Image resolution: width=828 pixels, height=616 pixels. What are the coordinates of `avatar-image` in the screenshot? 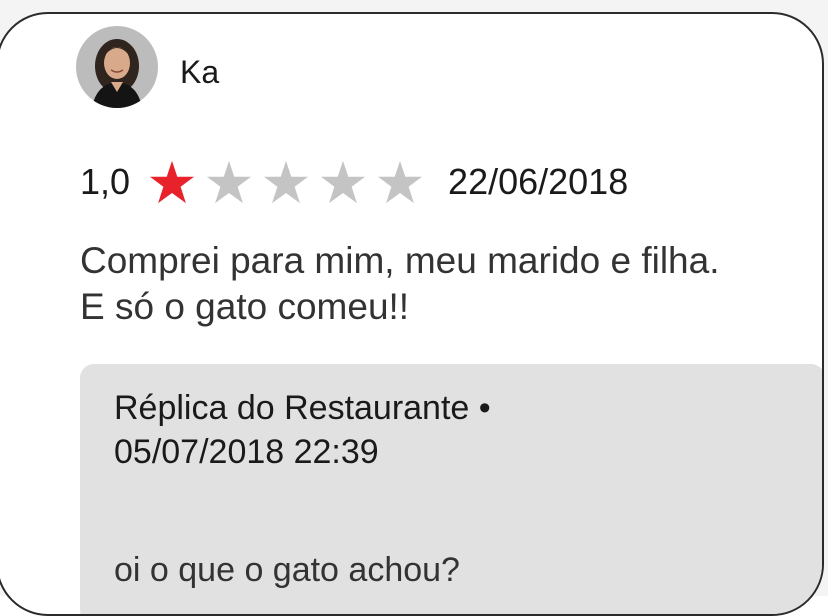 It's located at (117, 67).